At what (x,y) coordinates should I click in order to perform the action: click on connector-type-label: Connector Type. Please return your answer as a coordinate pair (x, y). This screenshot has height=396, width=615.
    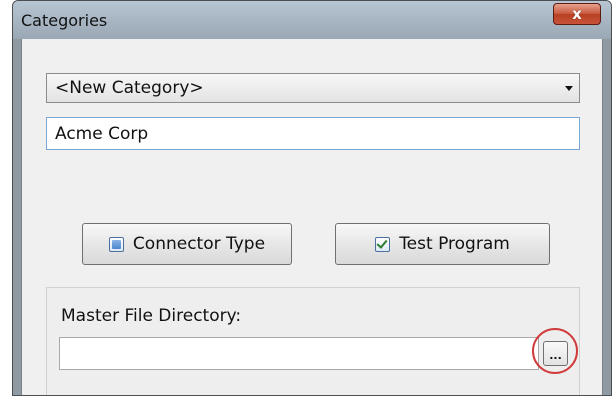
    Looking at the image, I should click on (199, 244).